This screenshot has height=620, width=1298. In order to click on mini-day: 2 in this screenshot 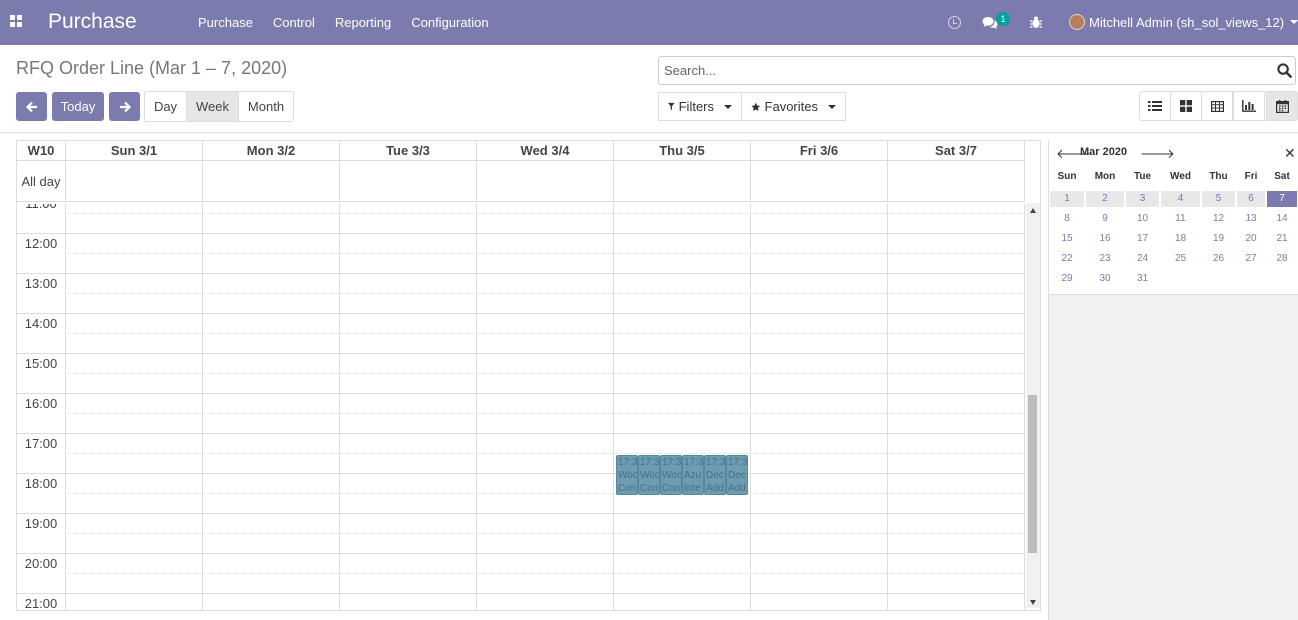, I will do `click(1105, 199)`.